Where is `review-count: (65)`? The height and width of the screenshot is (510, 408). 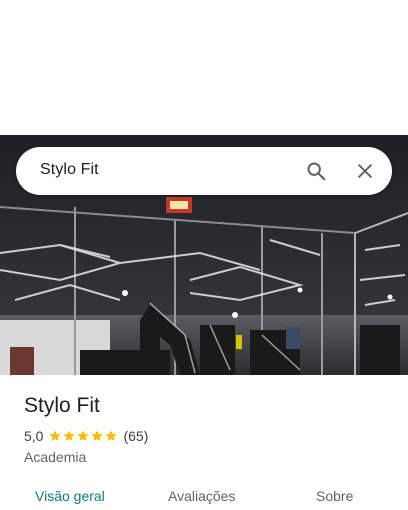 review-count: (65) is located at coordinates (135, 436).